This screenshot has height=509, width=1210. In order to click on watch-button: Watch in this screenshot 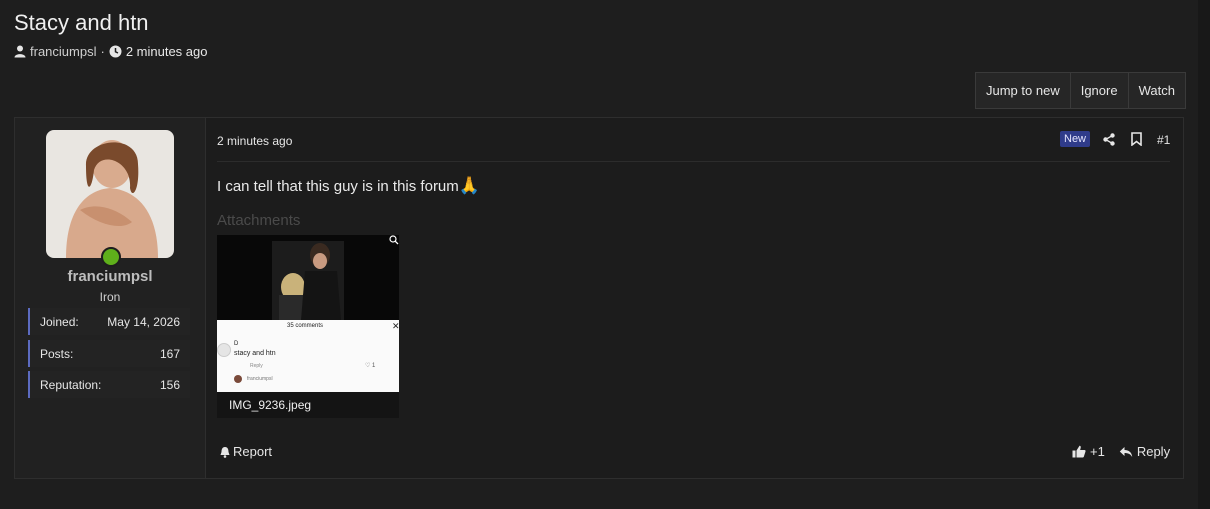, I will do `click(1157, 90)`.